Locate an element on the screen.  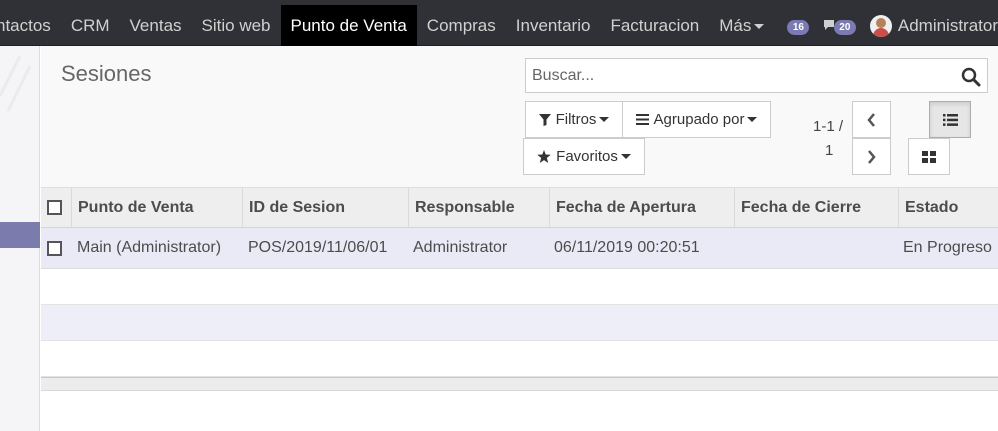
column-header-id-de-sesion: ID de Sesion is located at coordinates (325, 207).